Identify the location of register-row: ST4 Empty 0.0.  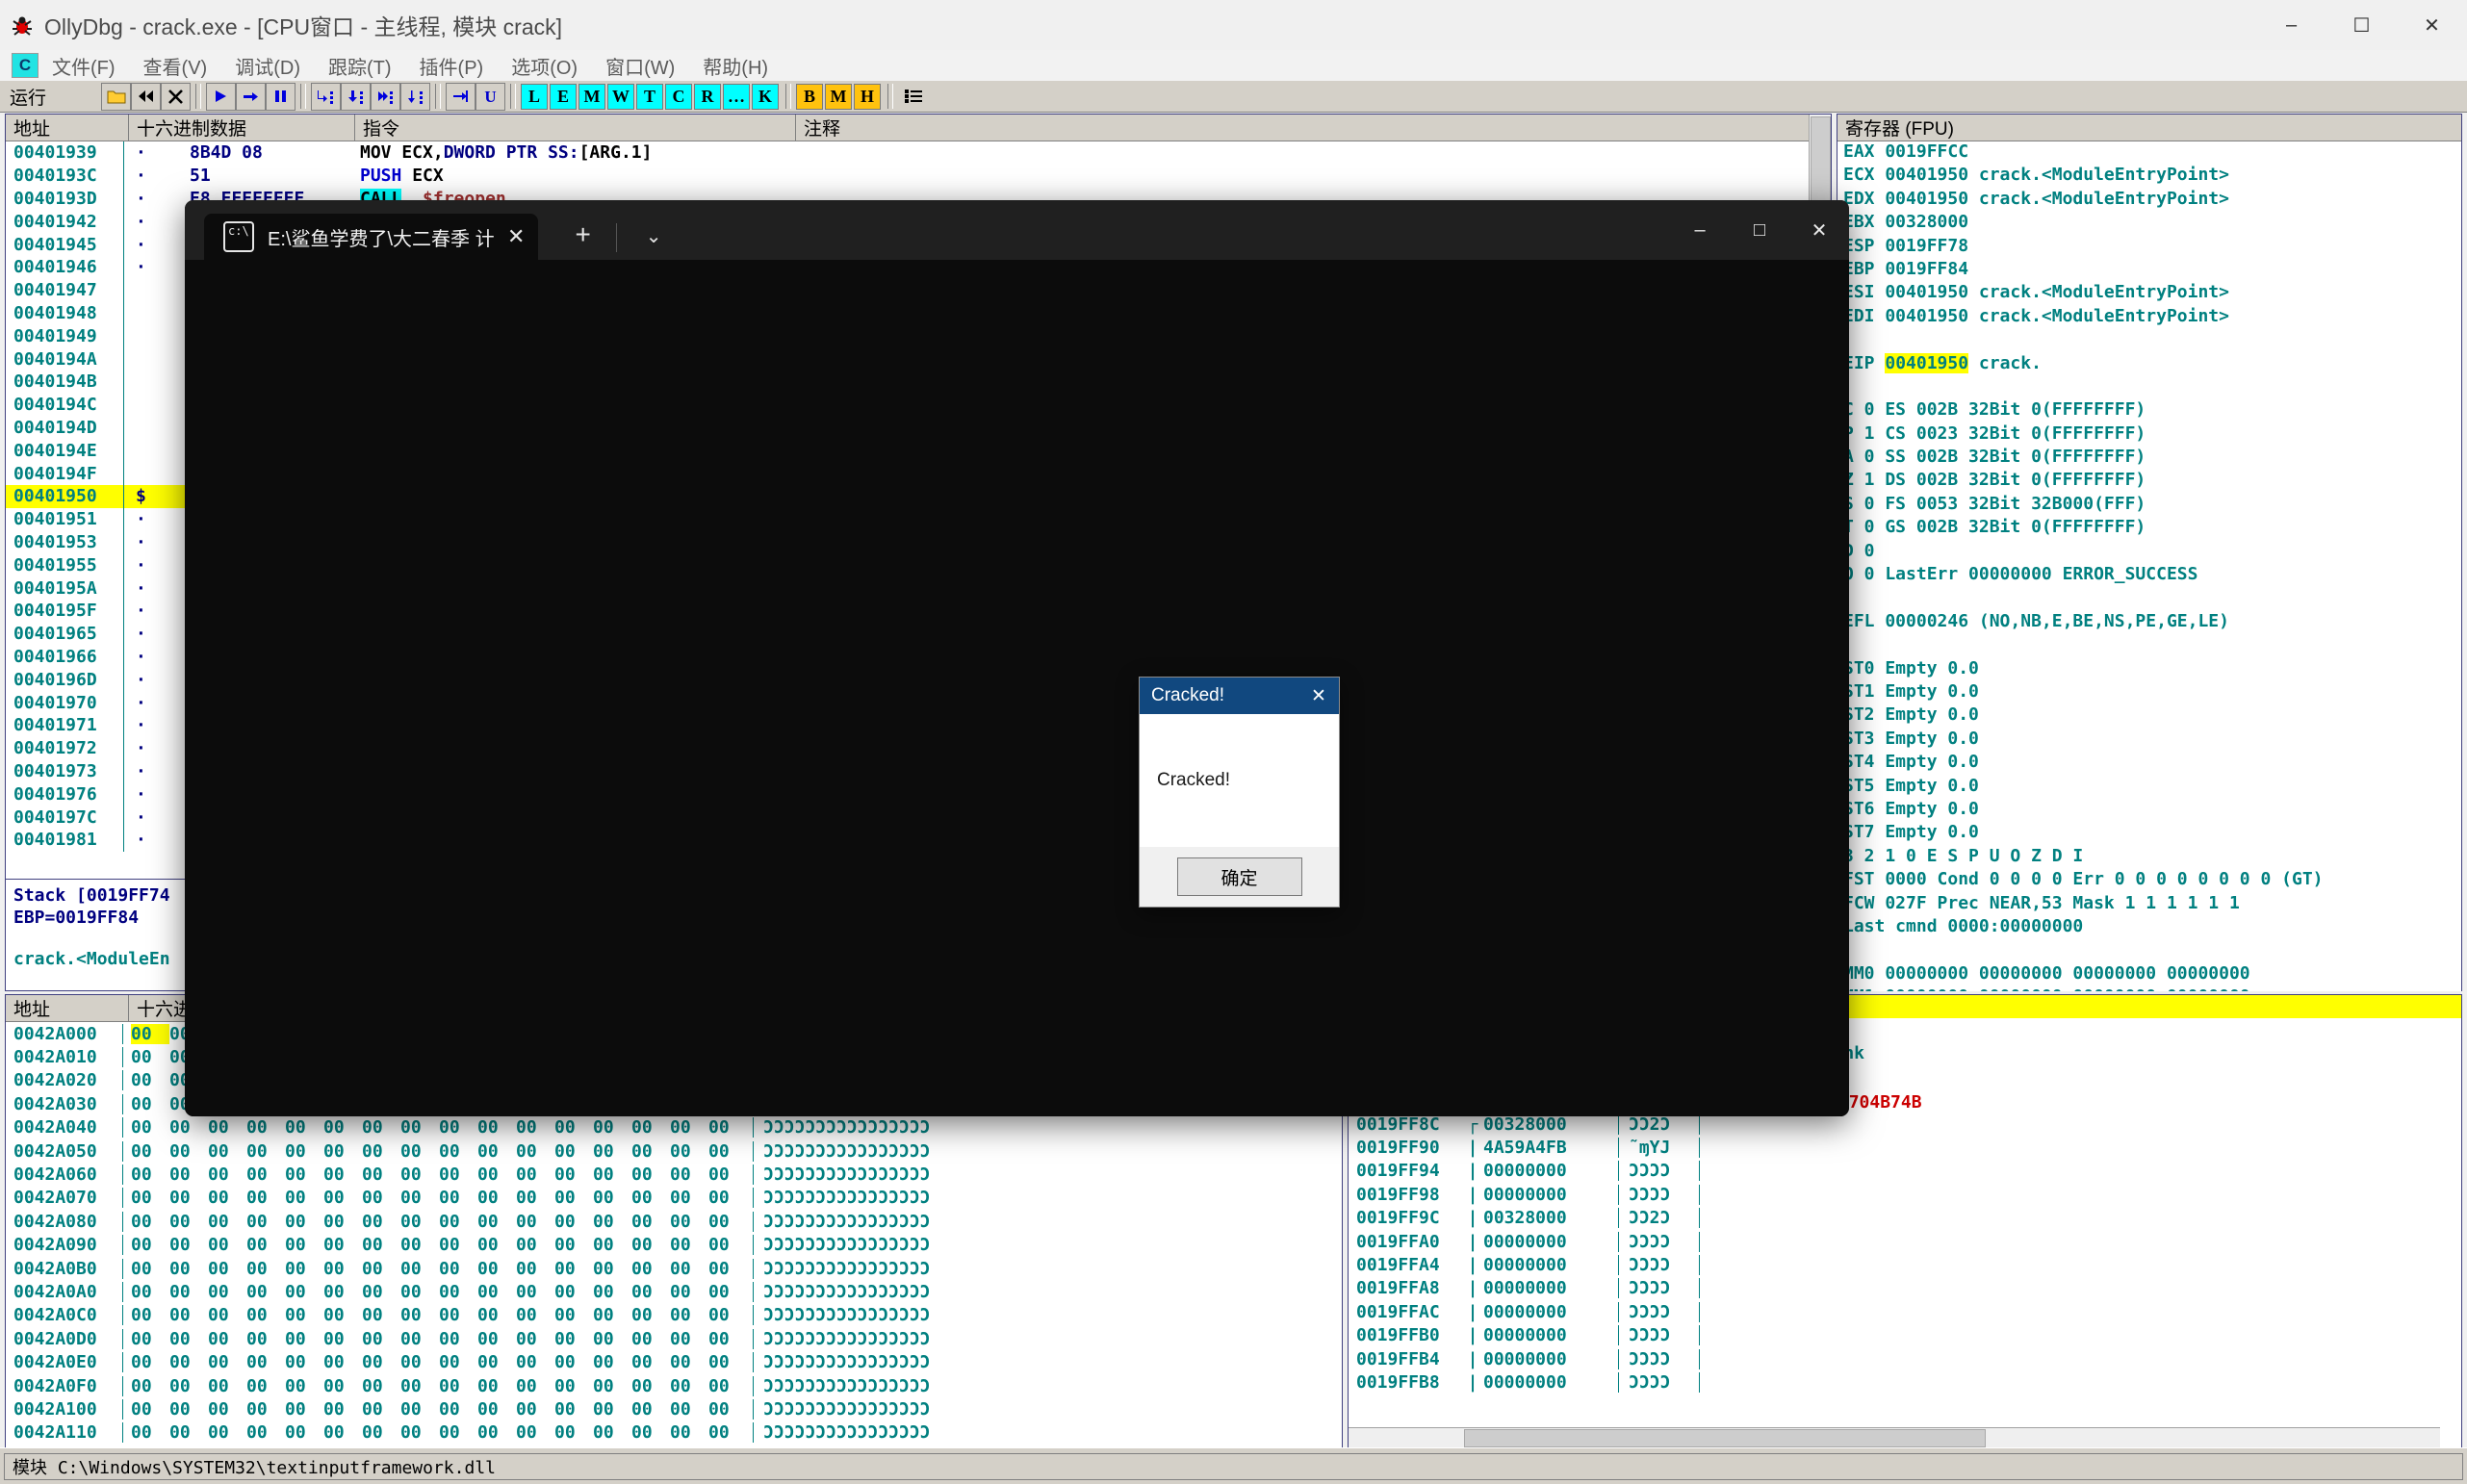
(2152, 764).